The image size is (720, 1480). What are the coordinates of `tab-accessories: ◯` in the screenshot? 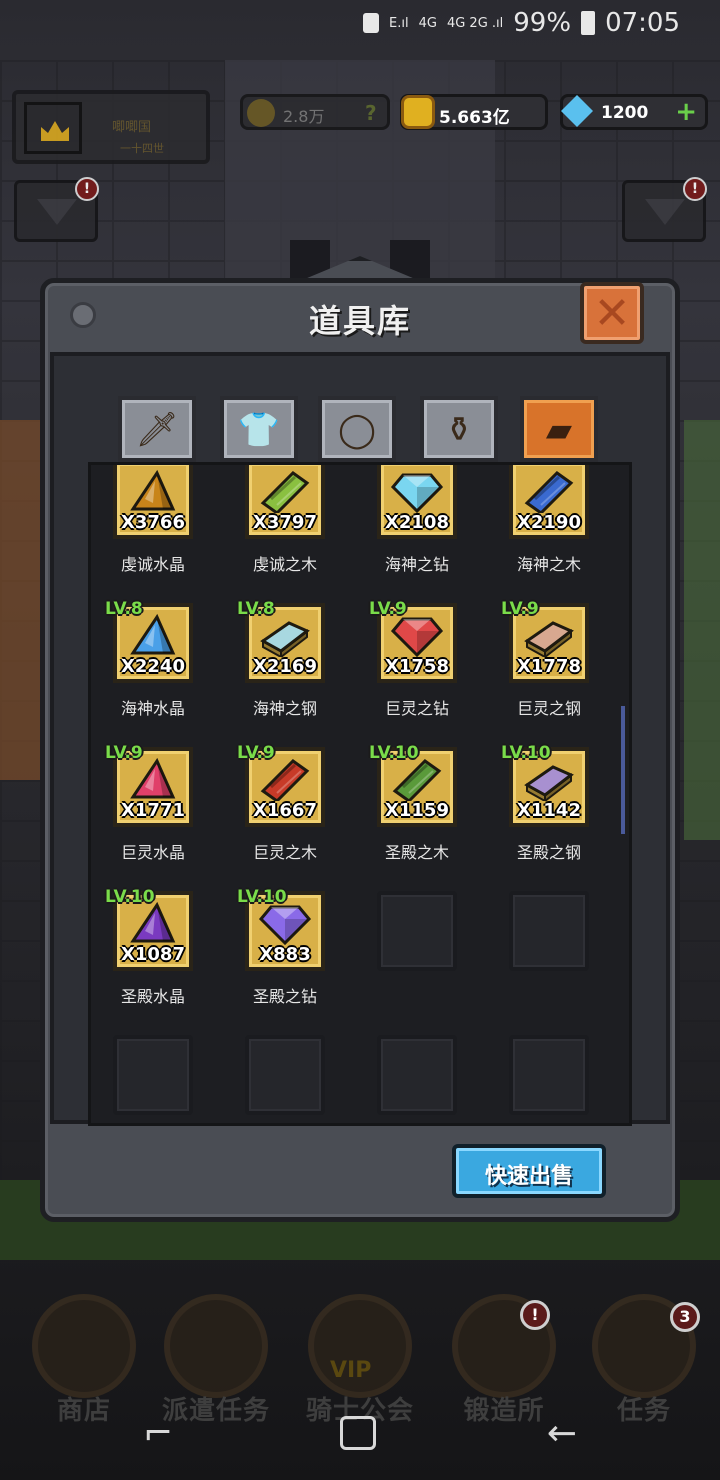 It's located at (357, 429).